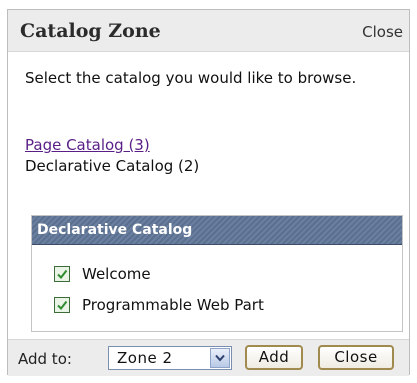 Image resolution: width=417 pixels, height=383 pixels. What do you see at coordinates (112, 166) in the screenshot?
I see `declarative-catalog-label: Declarative Catalog (2)` at bounding box center [112, 166].